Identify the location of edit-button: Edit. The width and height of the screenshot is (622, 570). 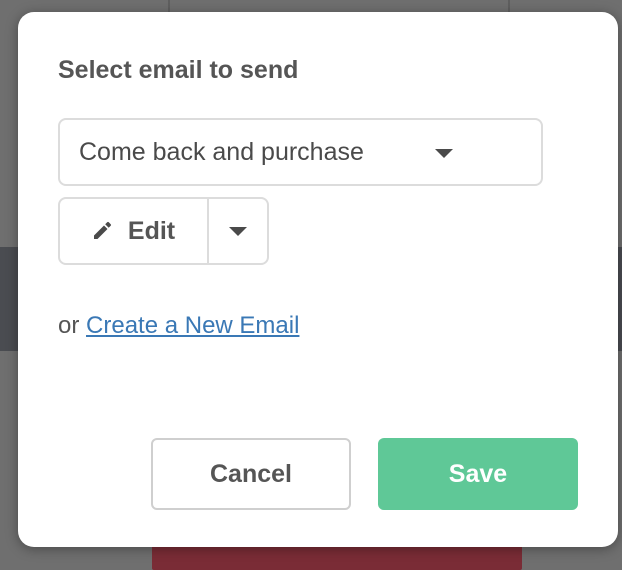
(134, 231).